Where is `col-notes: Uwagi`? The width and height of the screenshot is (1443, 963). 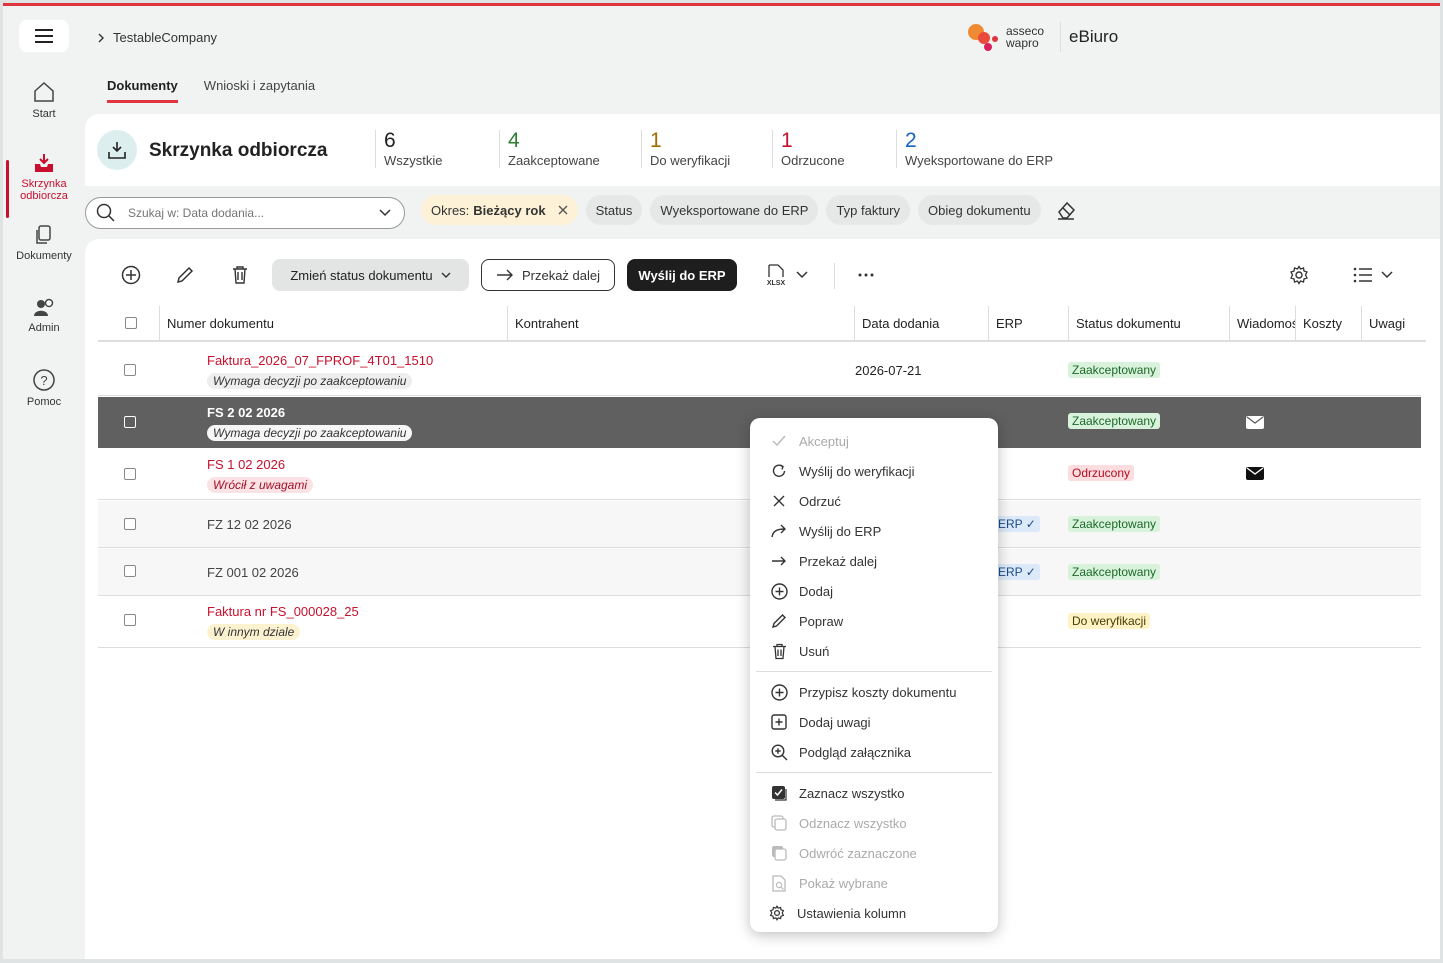 col-notes: Uwagi is located at coordinates (1393, 323).